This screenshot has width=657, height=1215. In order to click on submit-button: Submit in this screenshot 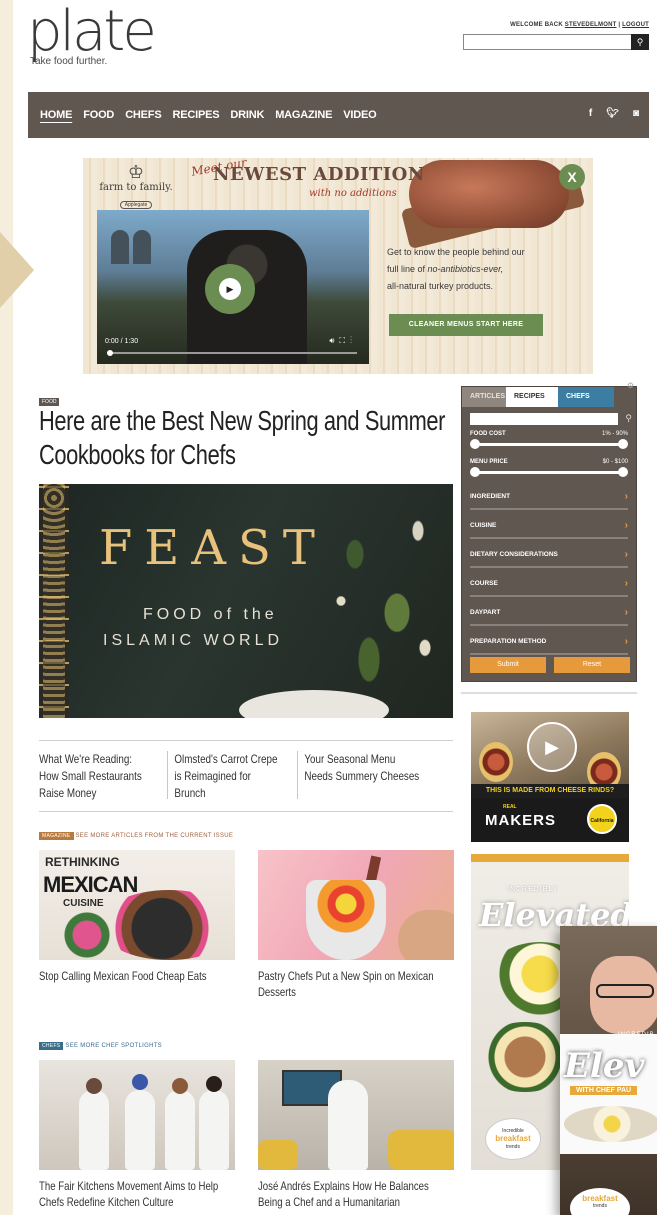, I will do `click(508, 665)`.